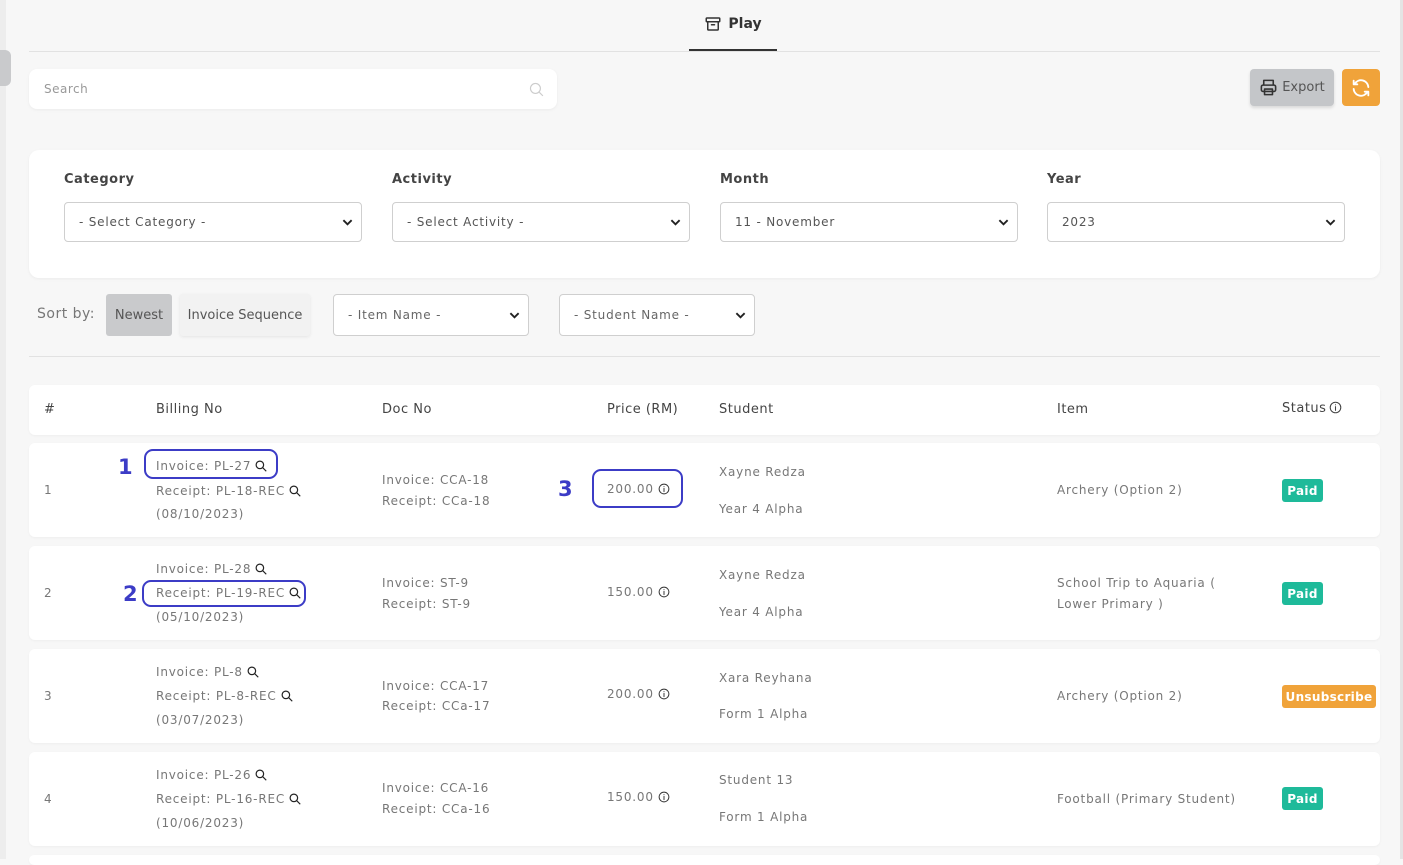 The image size is (1403, 865). I want to click on student-name-select: - Student Name -, so click(657, 315).